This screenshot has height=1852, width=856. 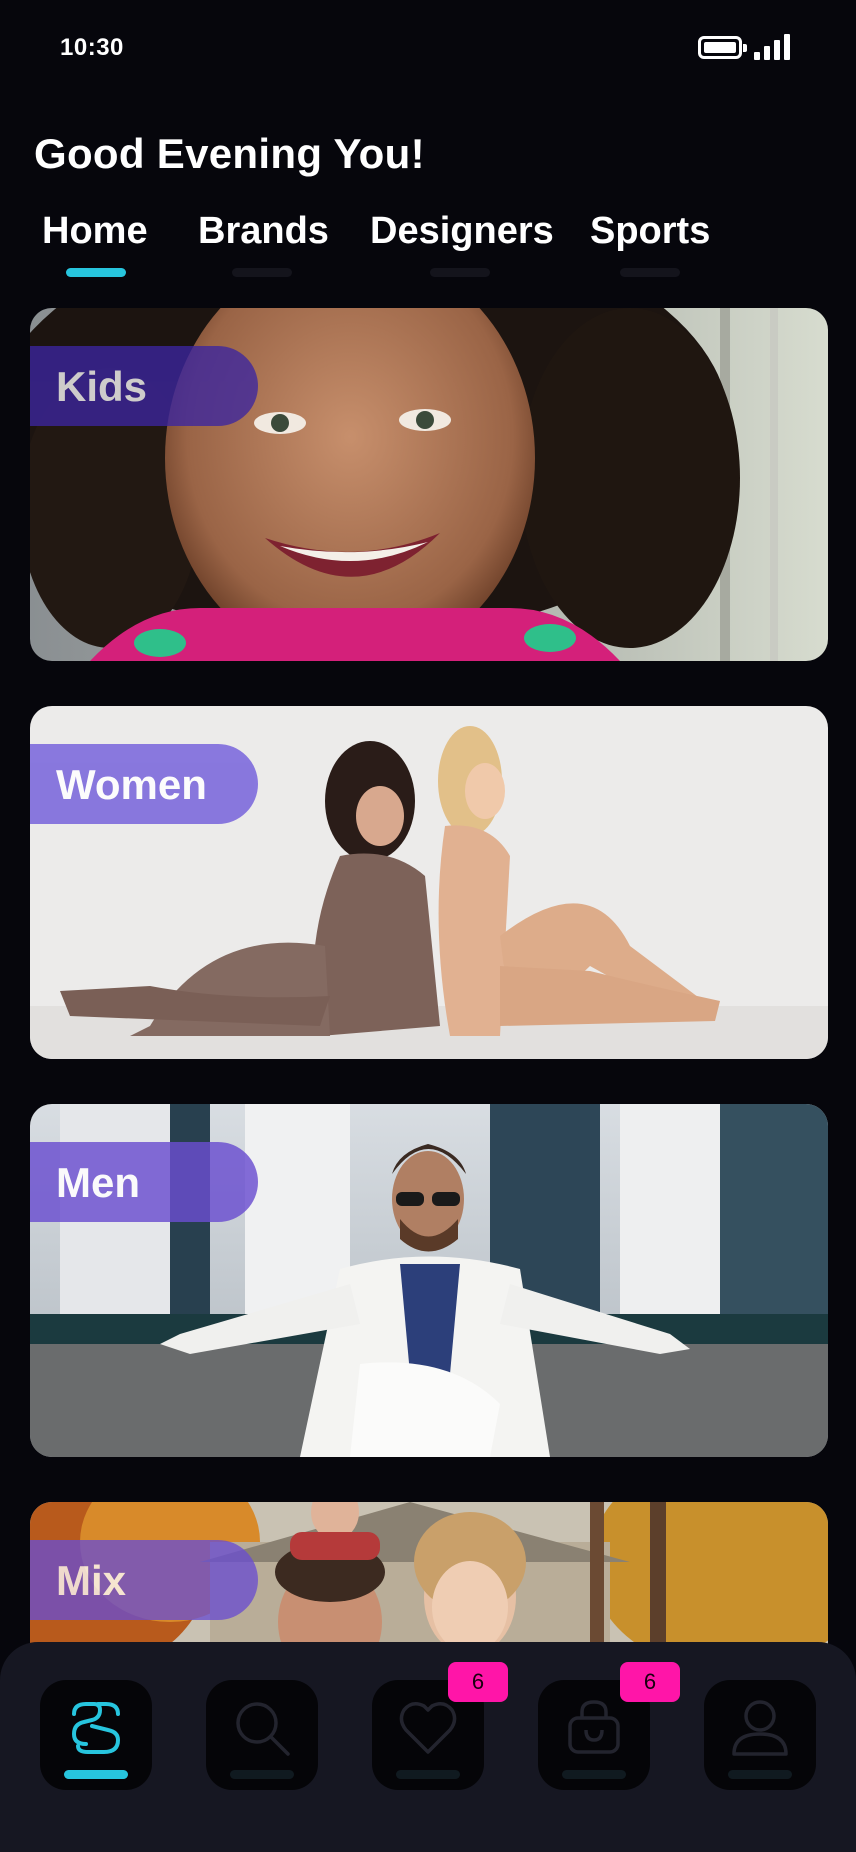 What do you see at coordinates (96, 1728) in the screenshot?
I see `logo-icon` at bounding box center [96, 1728].